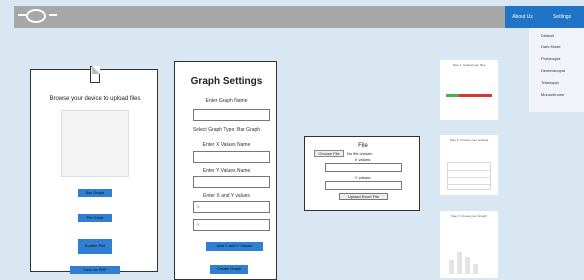 The height and width of the screenshot is (280, 584). What do you see at coordinates (299, 17) in the screenshot?
I see `top-navbar: About Us Settings` at bounding box center [299, 17].